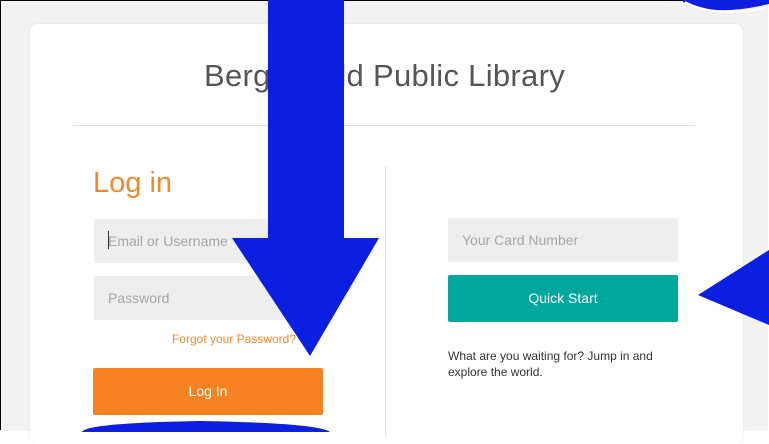  Describe the element at coordinates (733, 287) in the screenshot. I see `arrow-left-icon` at that location.